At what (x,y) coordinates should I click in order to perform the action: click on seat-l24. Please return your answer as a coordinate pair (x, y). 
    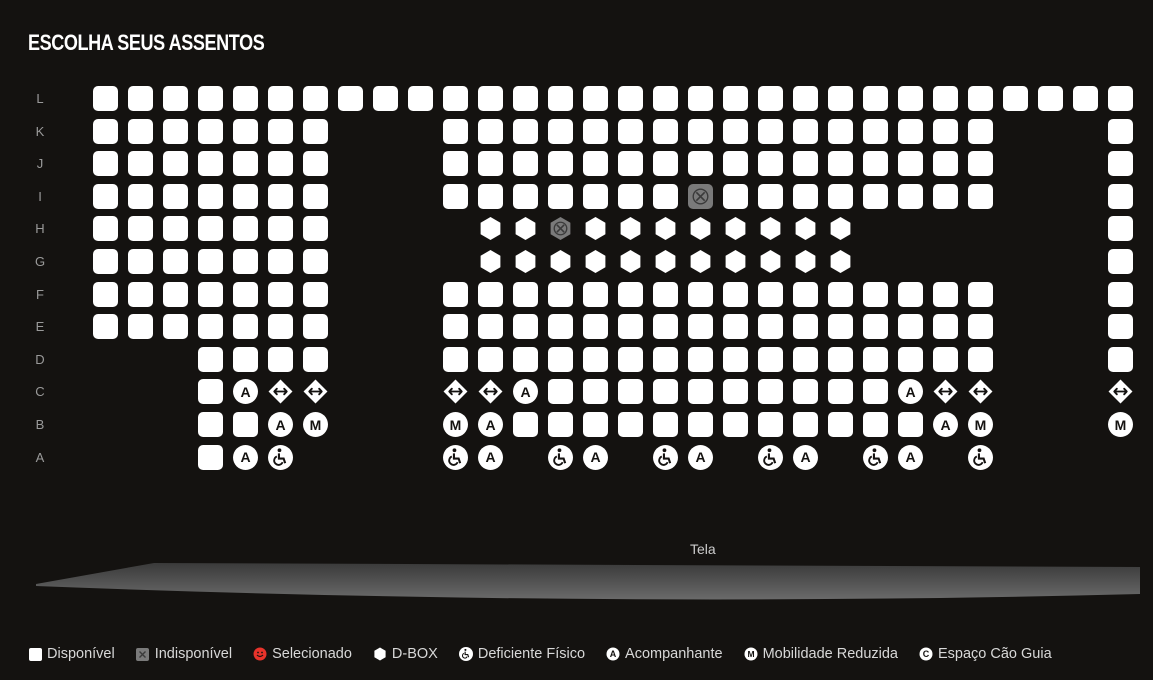
    Looking at the image, I should click on (910, 98).